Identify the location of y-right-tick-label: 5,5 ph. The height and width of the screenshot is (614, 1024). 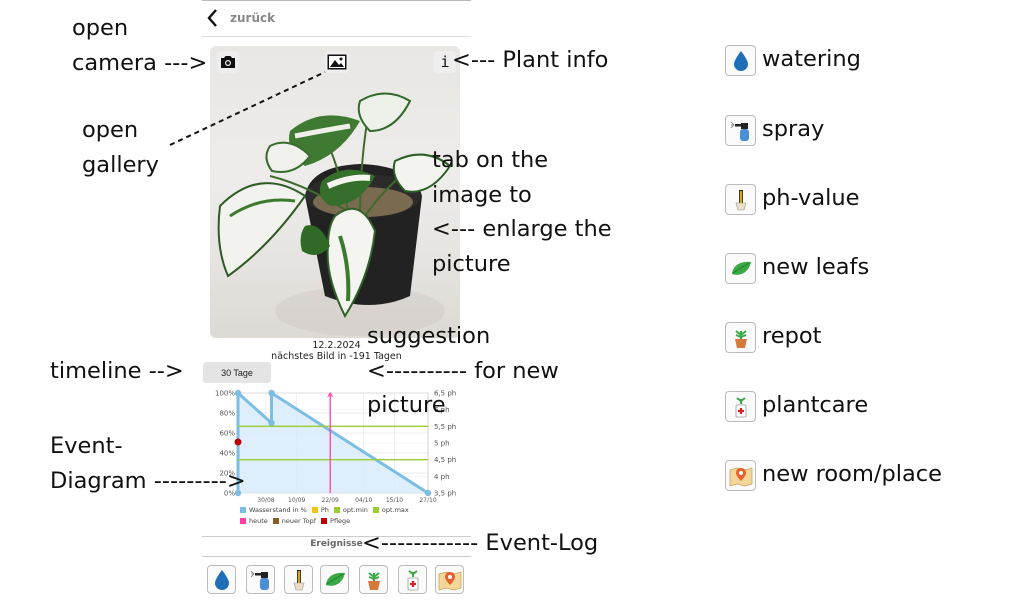
(445, 427).